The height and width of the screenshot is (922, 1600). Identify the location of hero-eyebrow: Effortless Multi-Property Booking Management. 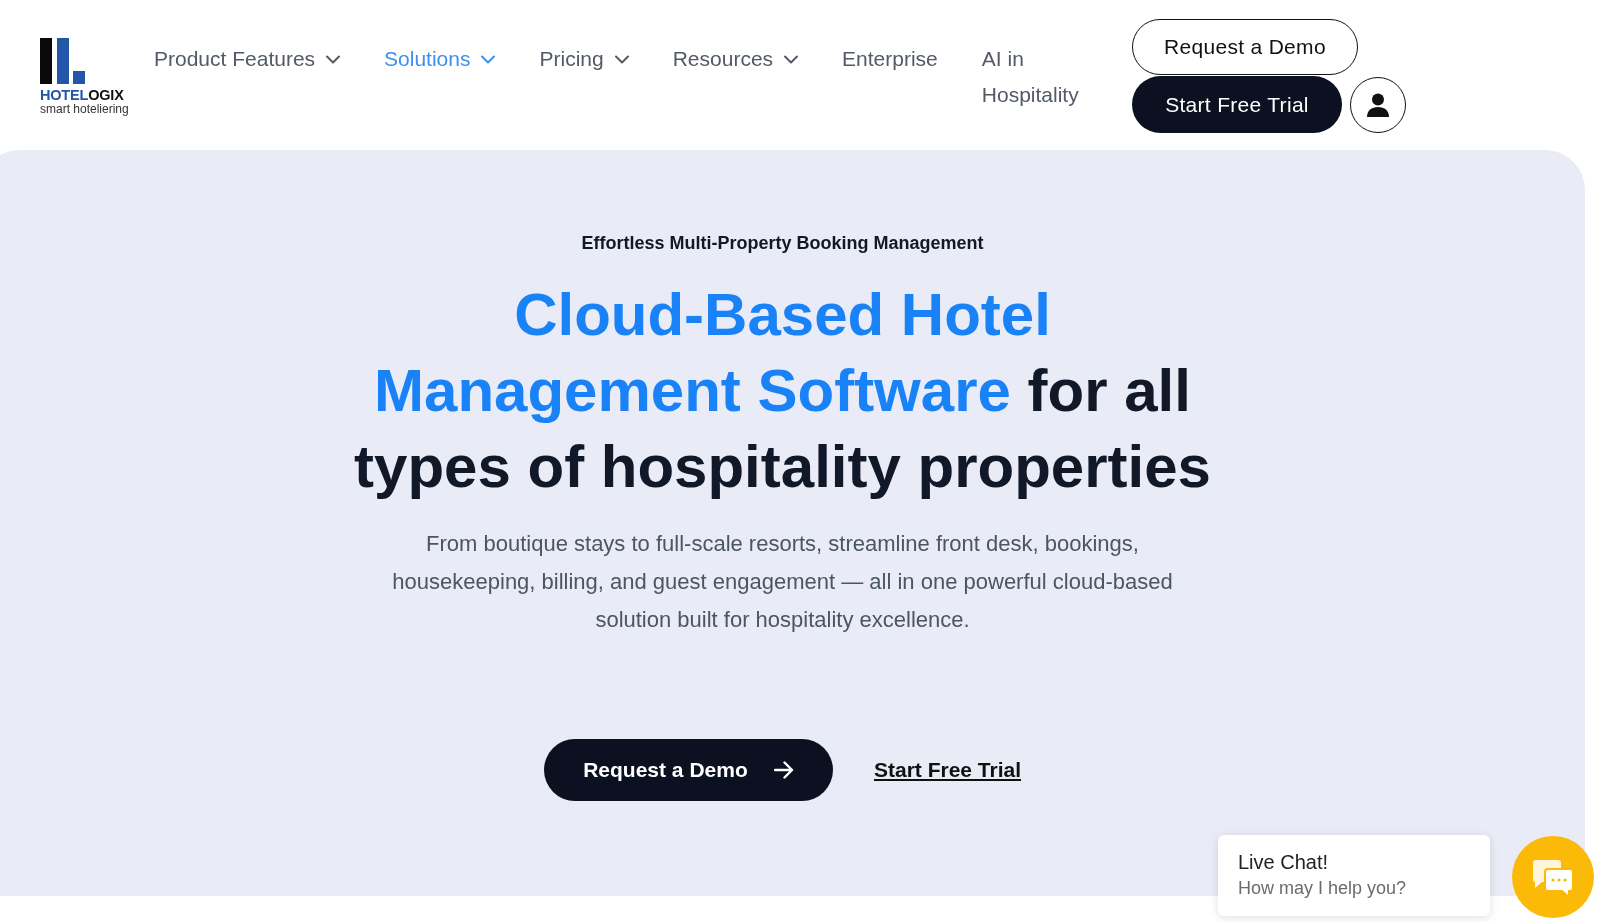
(782, 243).